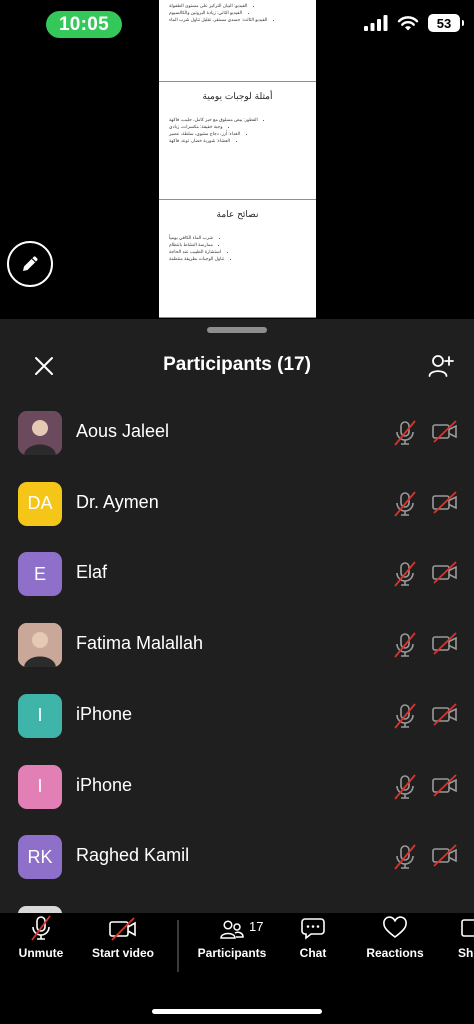  I want to click on annotate-button, so click(30, 264).